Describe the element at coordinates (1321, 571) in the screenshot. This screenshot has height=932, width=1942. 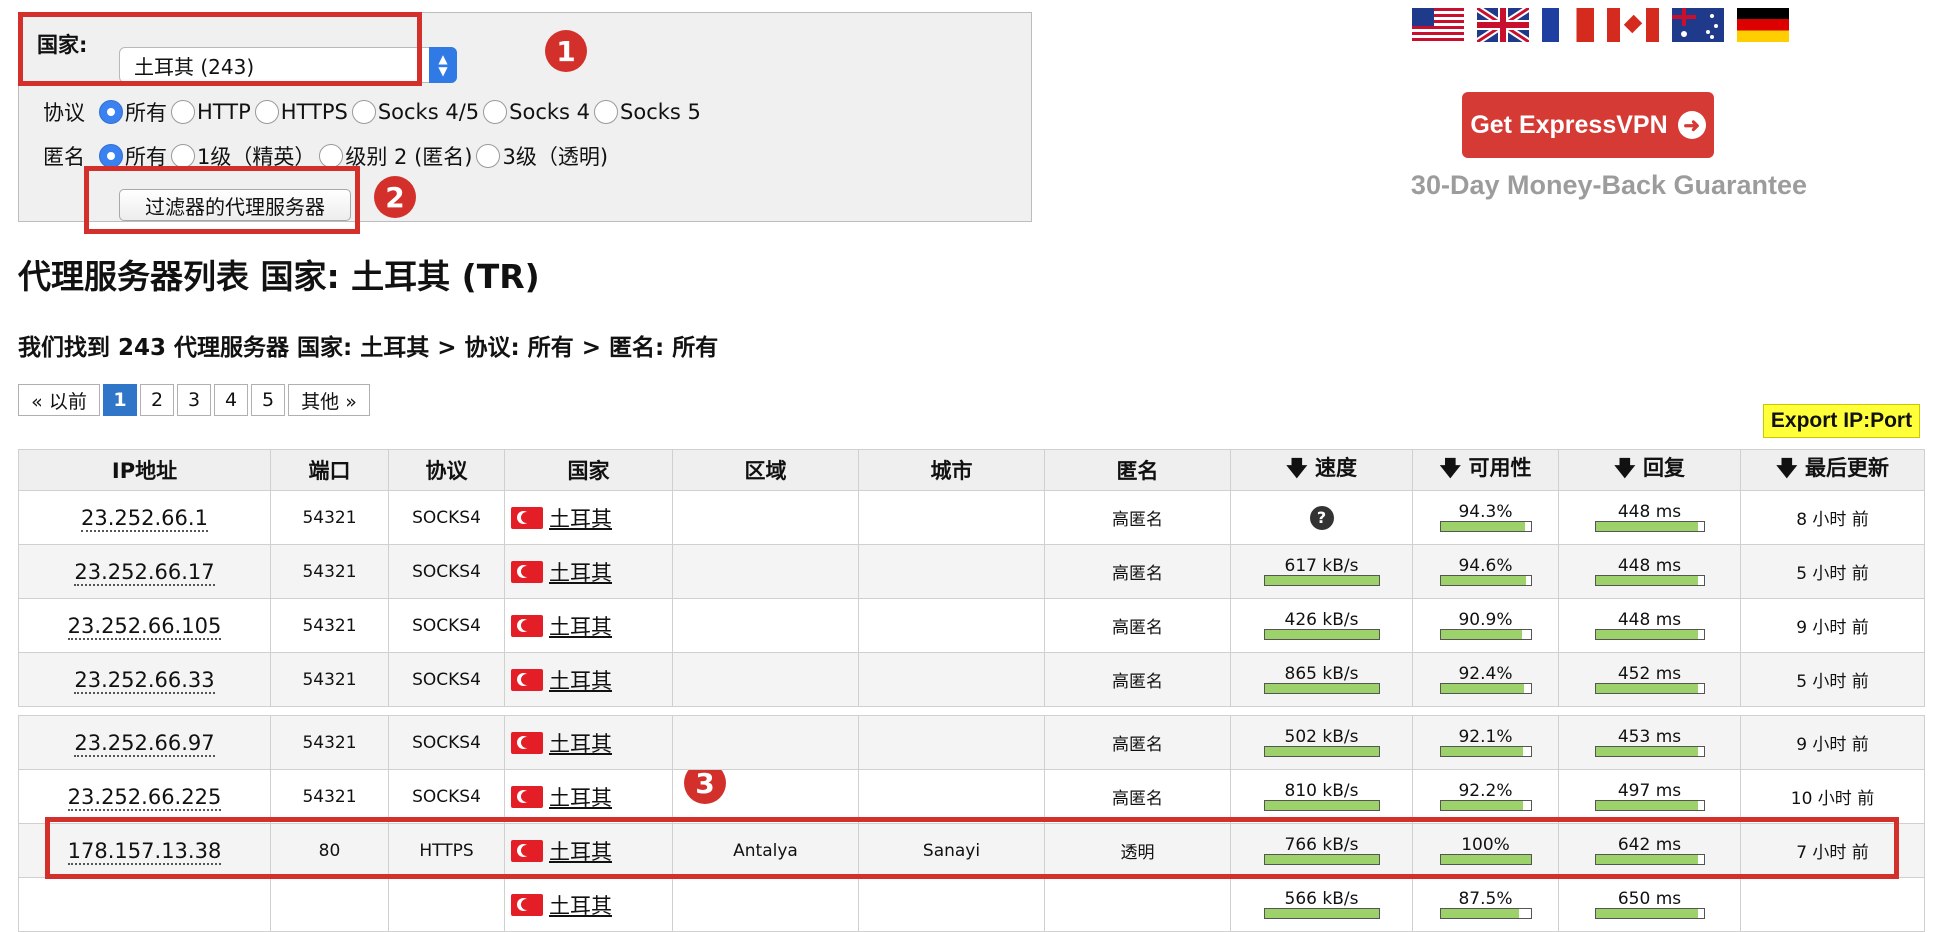
I see `speed-cell: 617 kB/s` at that location.